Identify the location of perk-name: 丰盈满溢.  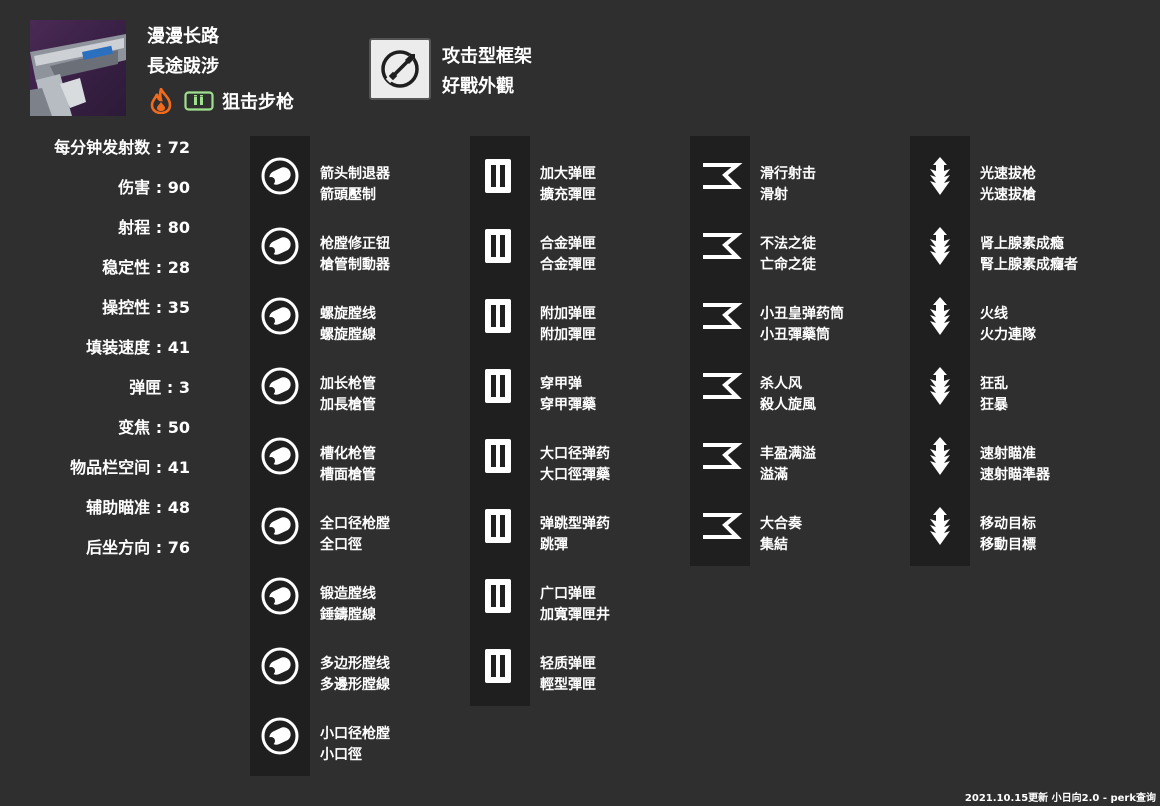
(788, 454).